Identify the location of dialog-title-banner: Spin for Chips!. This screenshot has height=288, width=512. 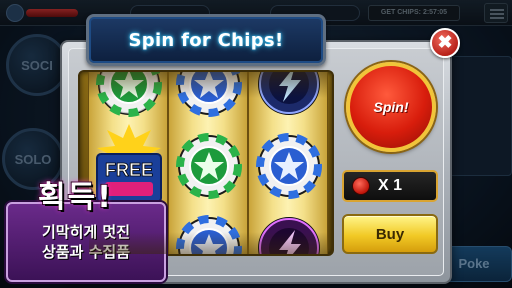
(206, 40).